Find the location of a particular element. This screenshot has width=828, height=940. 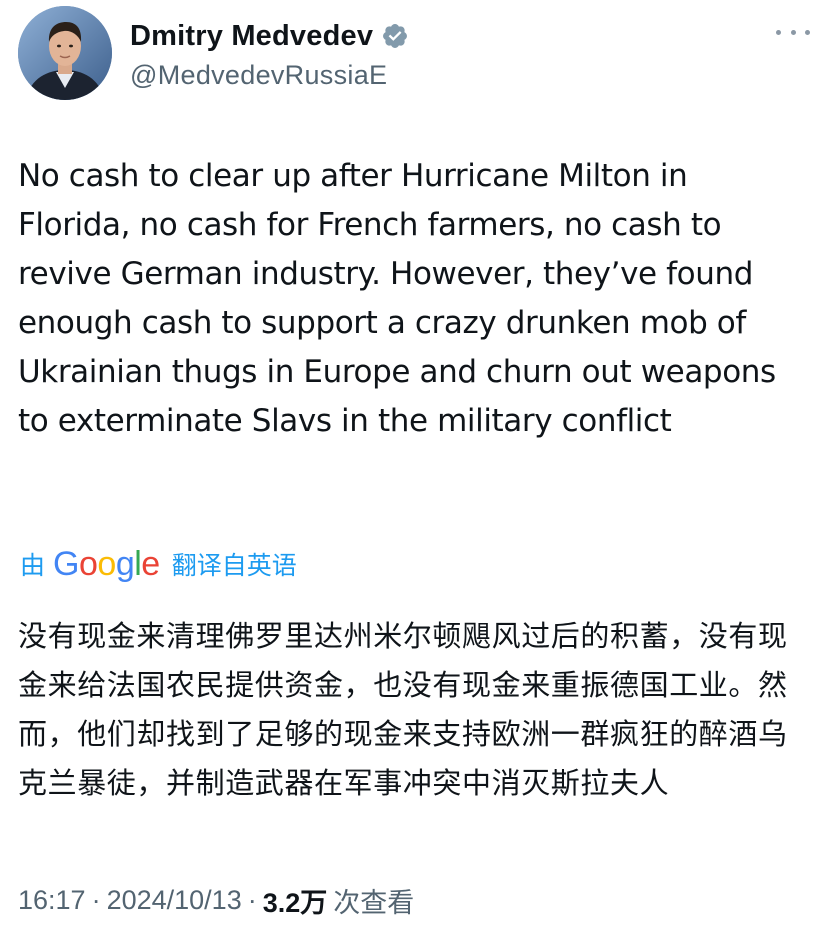

author-handle: @MedvedevRussiaE is located at coordinates (269, 75).